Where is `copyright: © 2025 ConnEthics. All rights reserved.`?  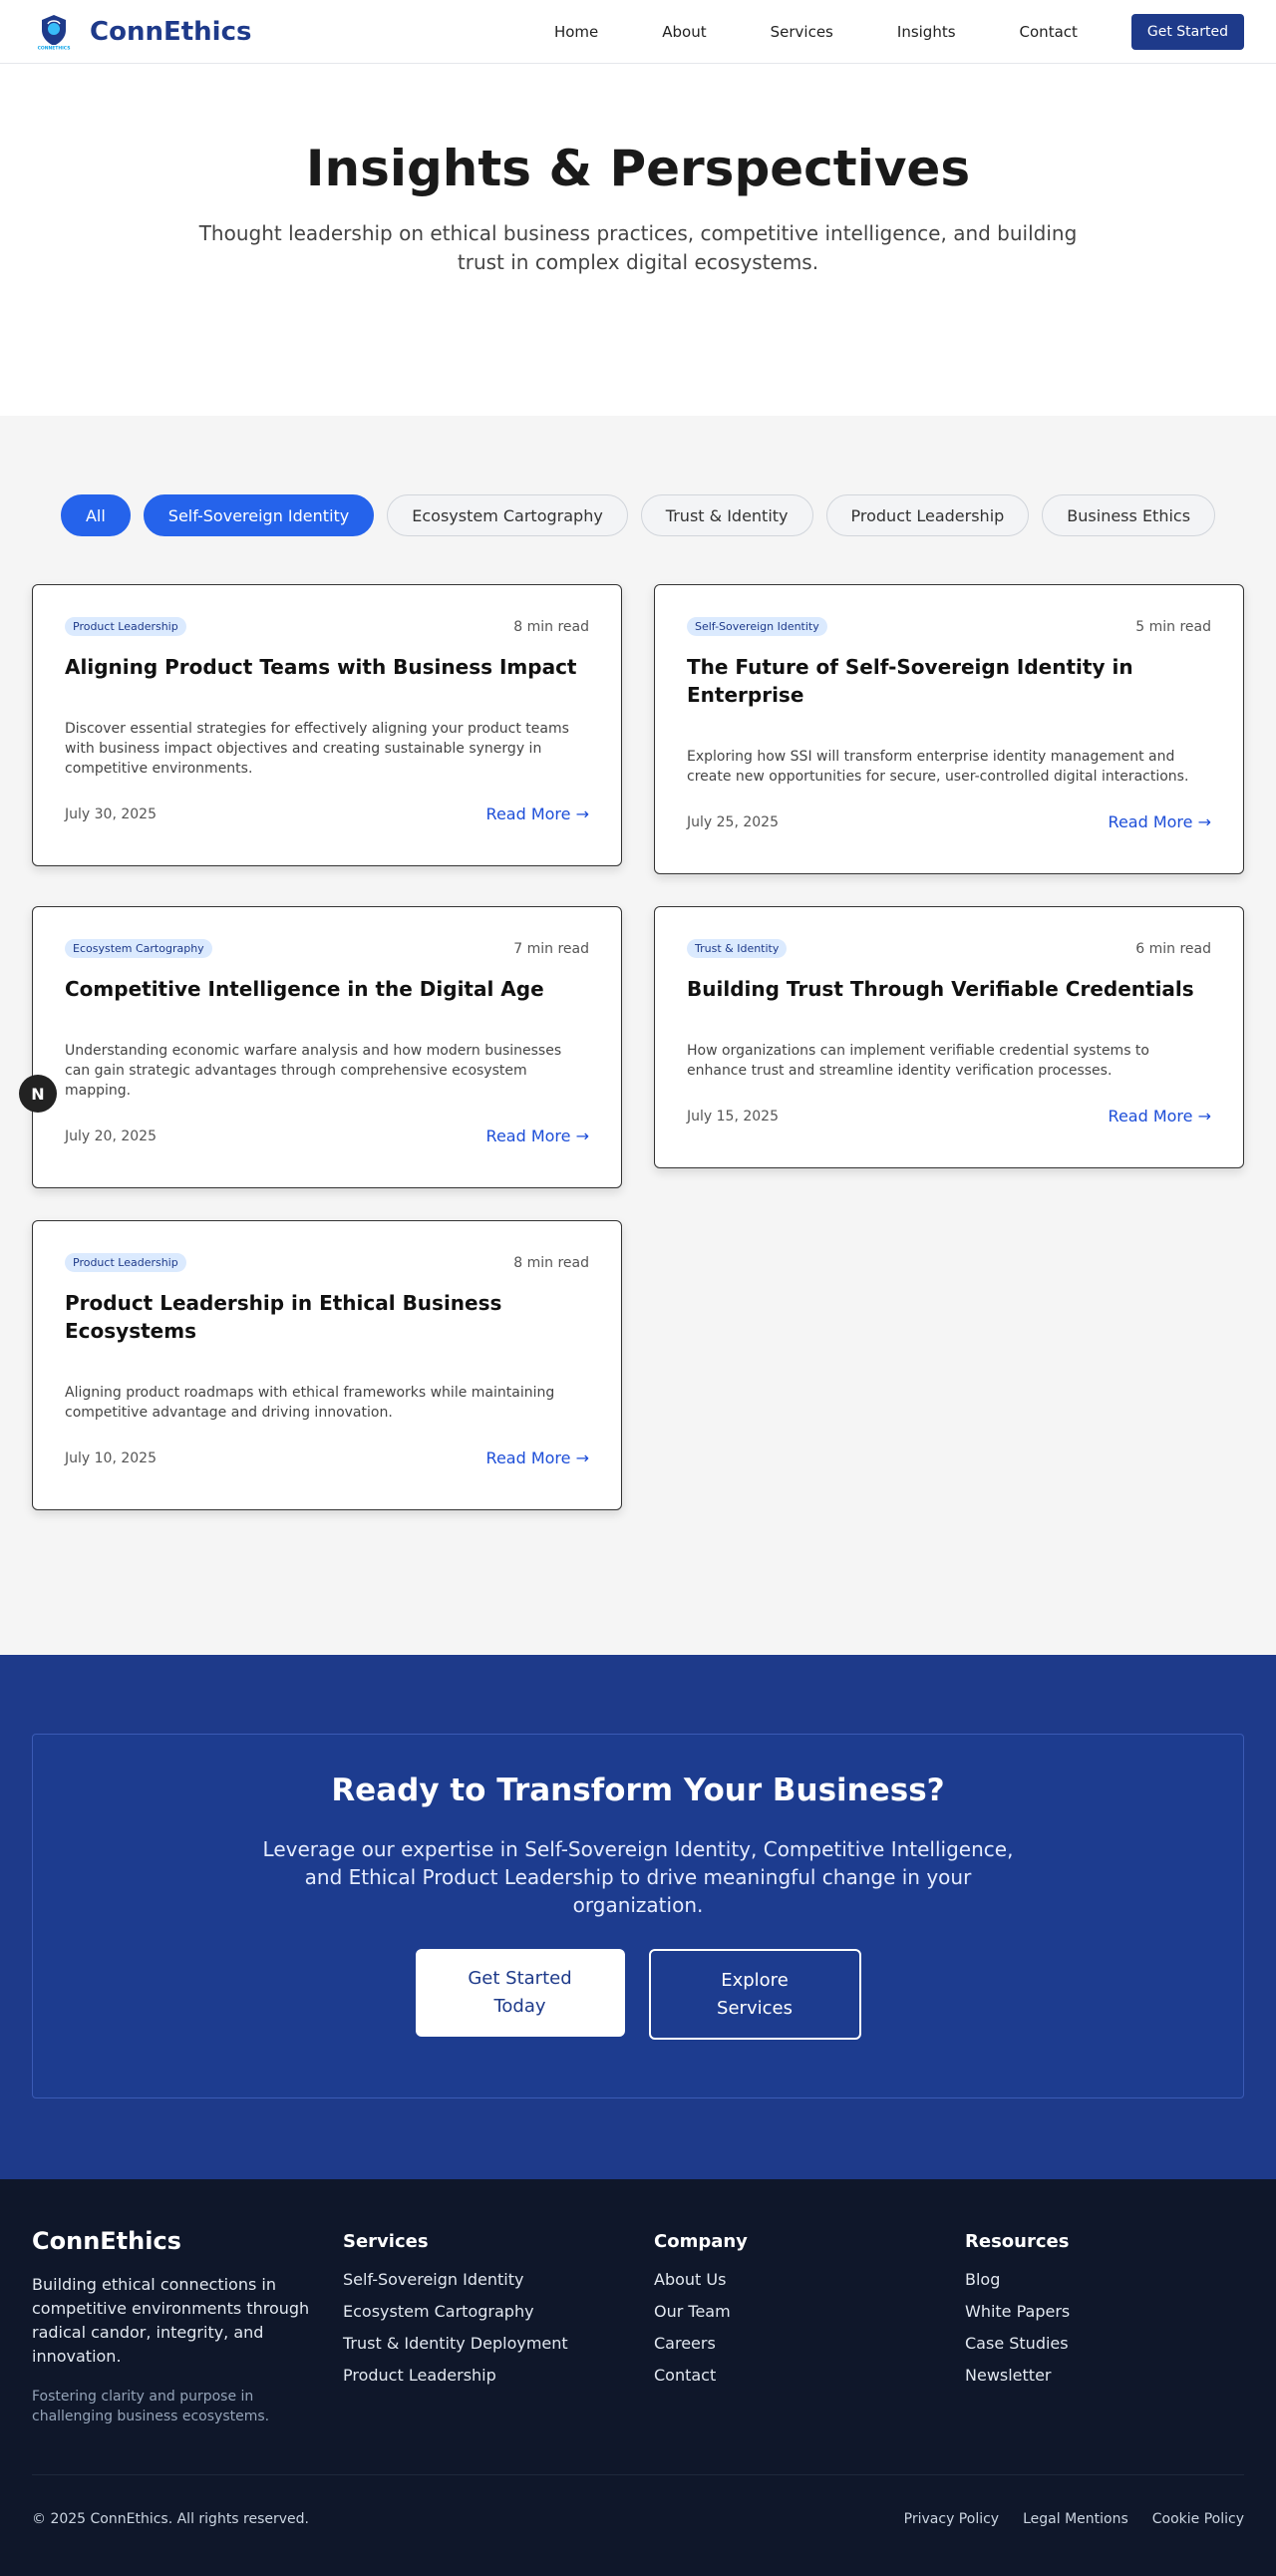
copyright: © 2025 ConnEthics. All rights reserved. is located at coordinates (171, 2518).